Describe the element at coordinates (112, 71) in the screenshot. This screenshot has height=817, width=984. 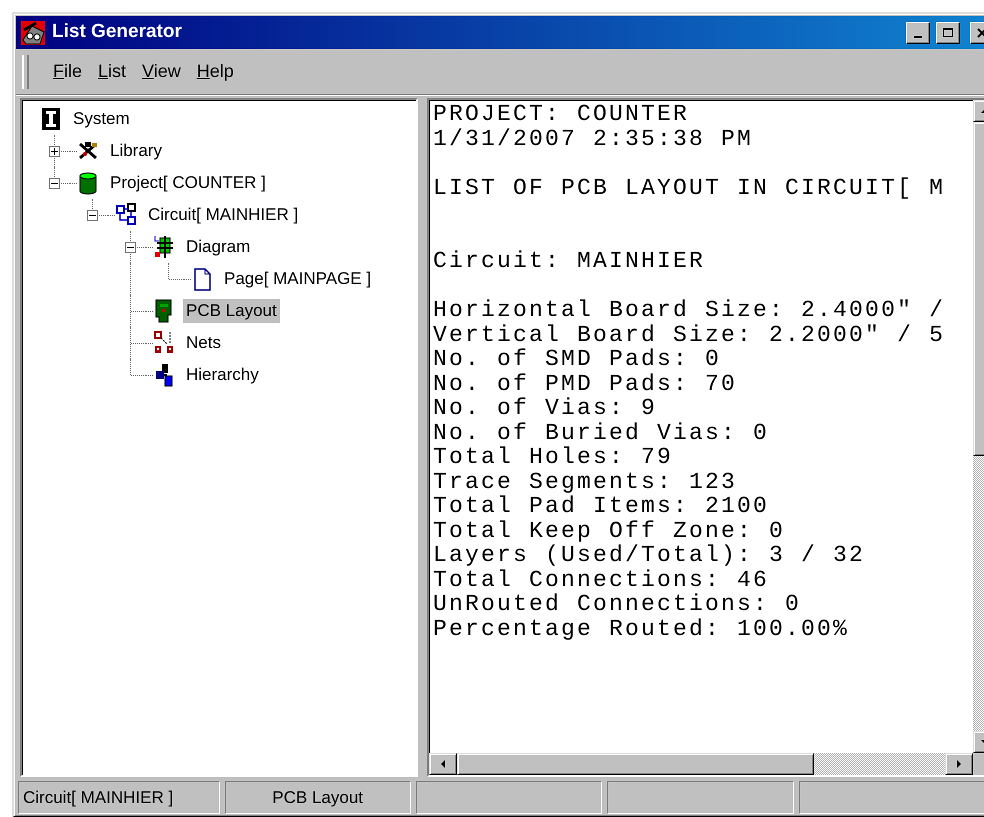
I see `menu-item: List` at that location.